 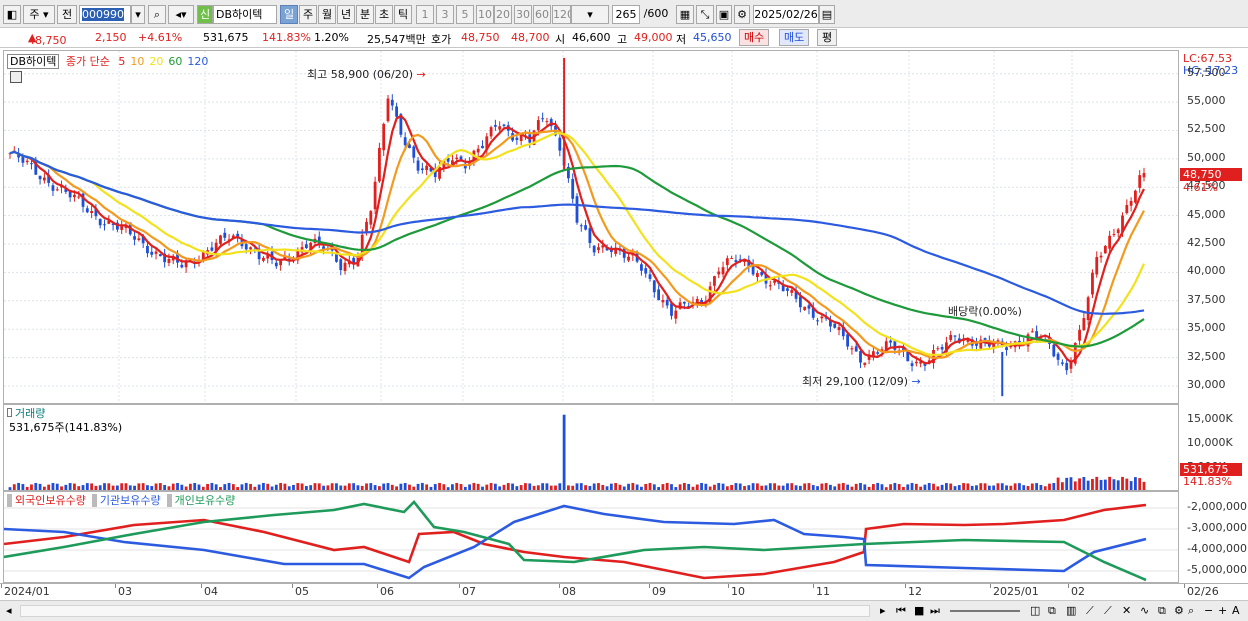 I want to click on zoom-in-icon: +, so click(x=1222, y=610).